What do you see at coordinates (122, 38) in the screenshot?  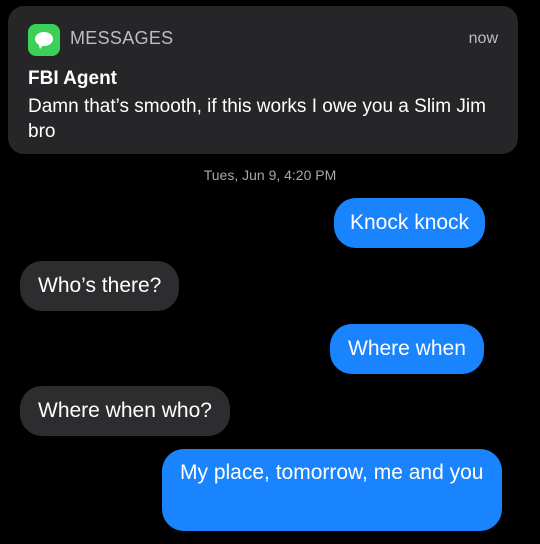 I see `notification-app-name: MESSAGES` at bounding box center [122, 38].